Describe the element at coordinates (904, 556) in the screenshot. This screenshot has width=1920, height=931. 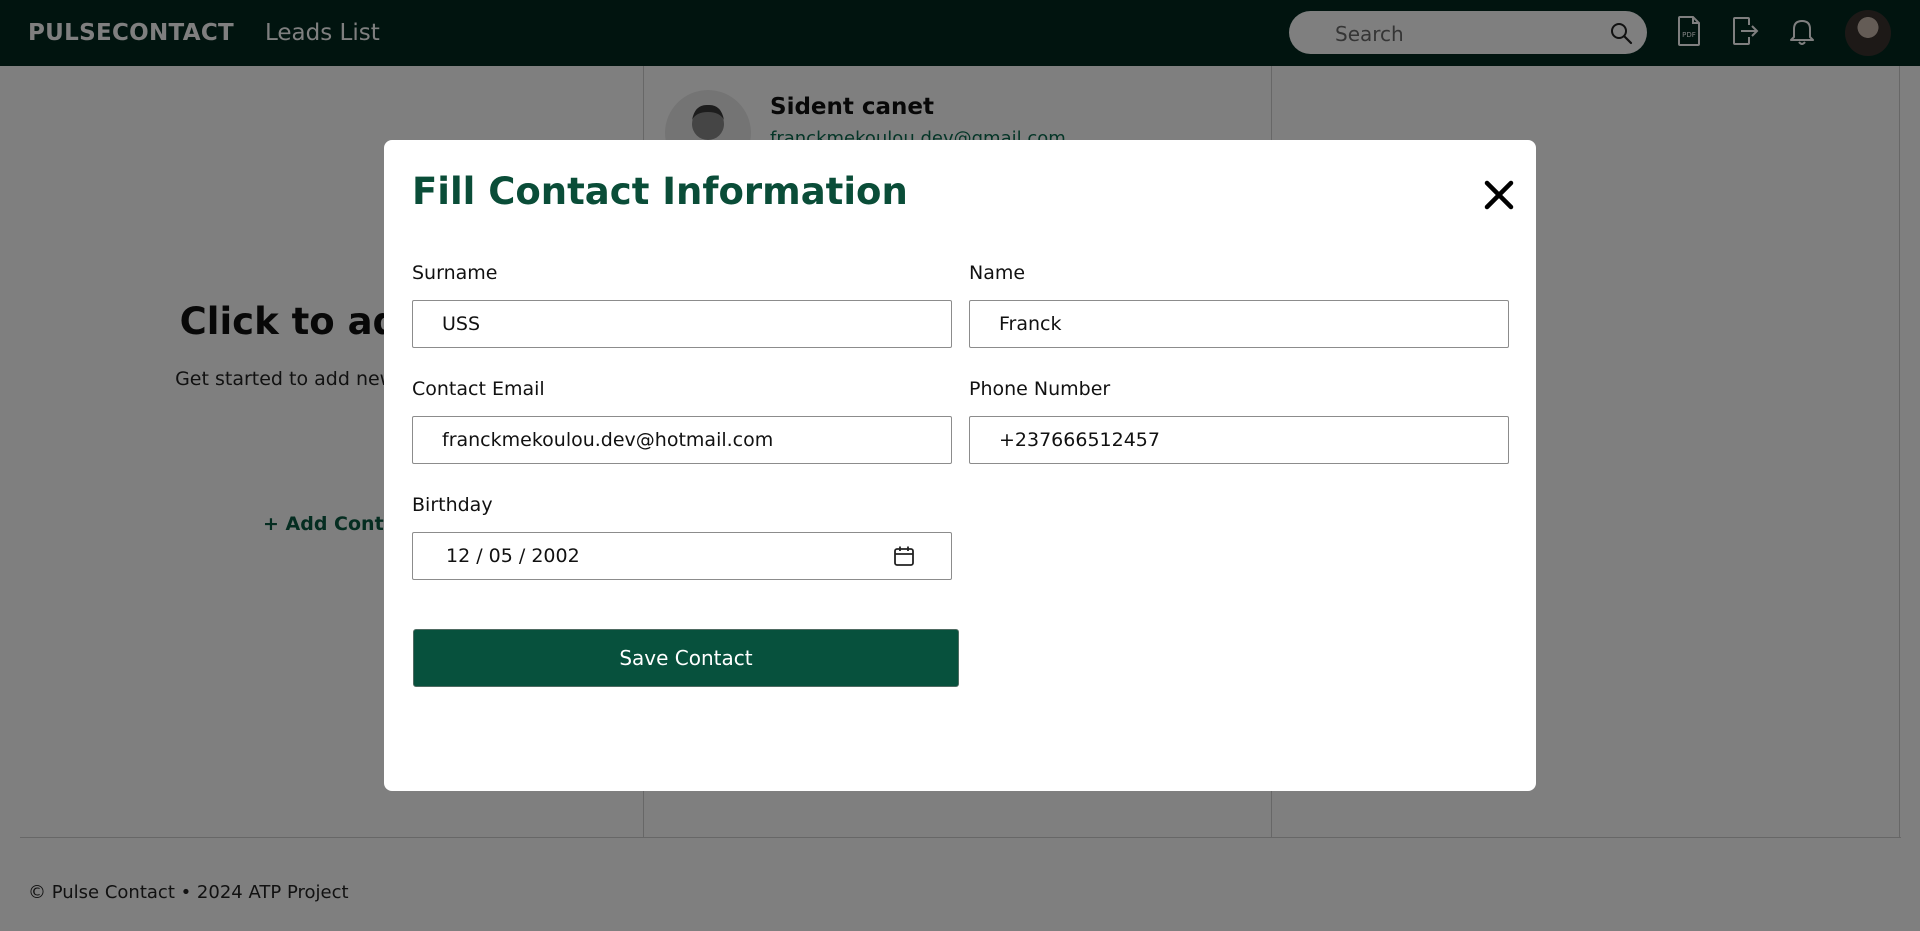
I see `calendar-icon` at that location.